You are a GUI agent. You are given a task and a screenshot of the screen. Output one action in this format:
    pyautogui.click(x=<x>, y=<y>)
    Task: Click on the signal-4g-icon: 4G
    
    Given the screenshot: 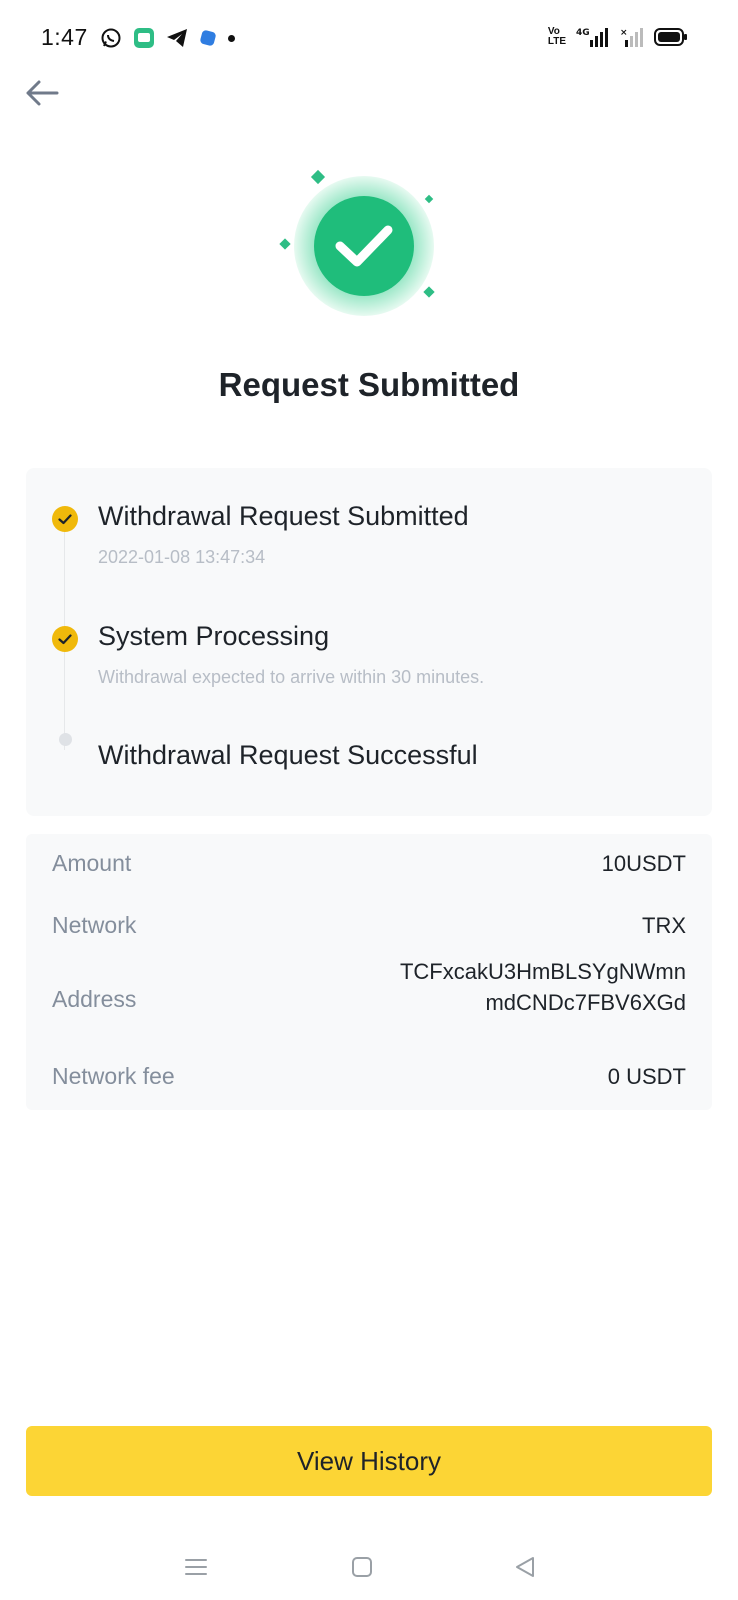 What is the action you would take?
    pyautogui.click(x=592, y=37)
    